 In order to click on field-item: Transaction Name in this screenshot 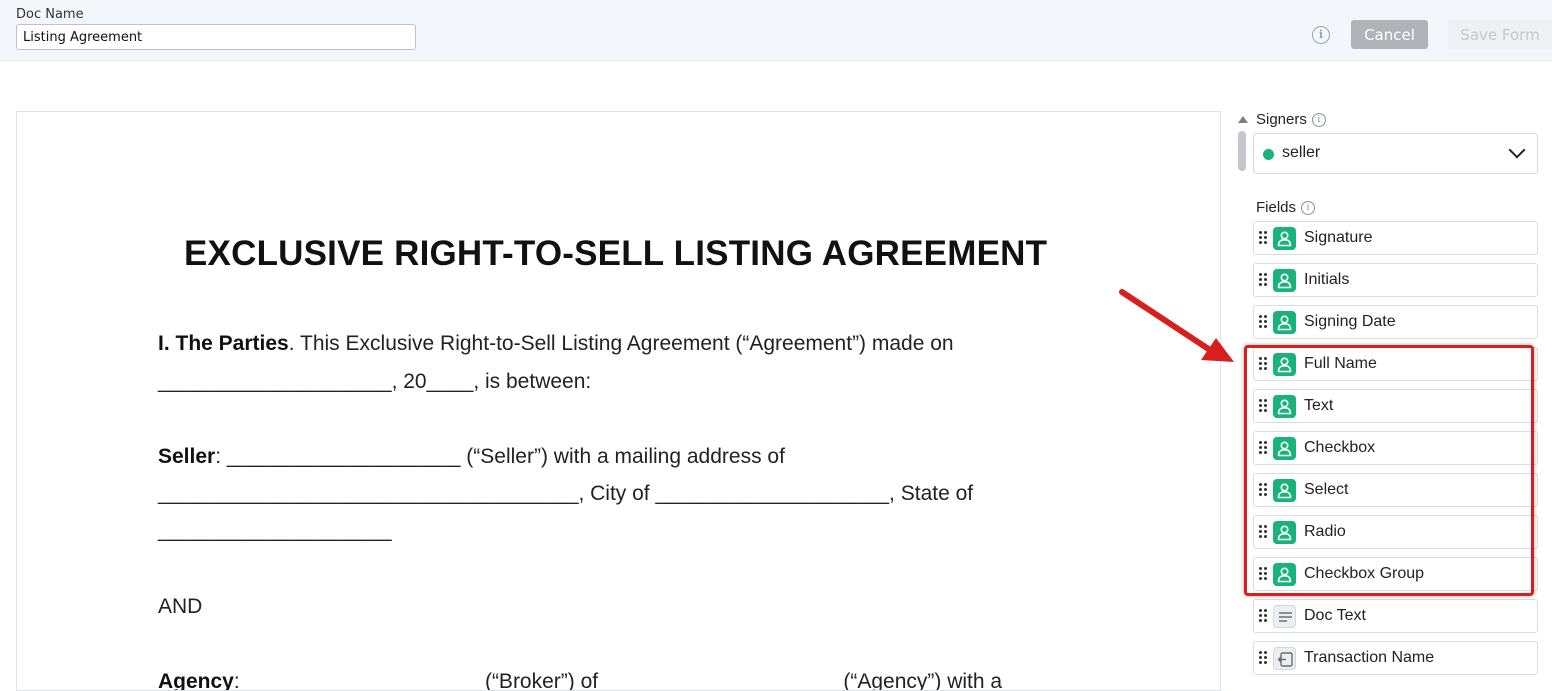, I will do `click(1395, 658)`.